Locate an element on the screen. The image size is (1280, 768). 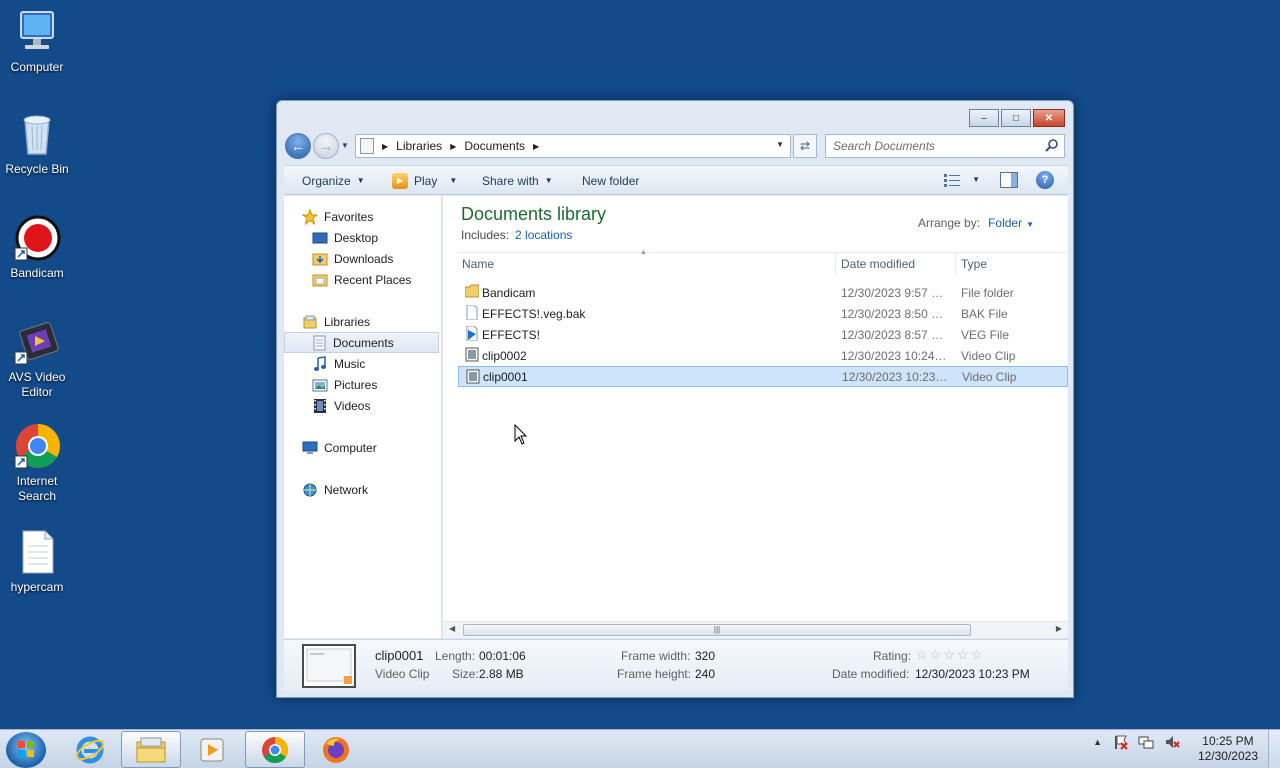
file-name: clip0002 is located at coordinates (504, 355).